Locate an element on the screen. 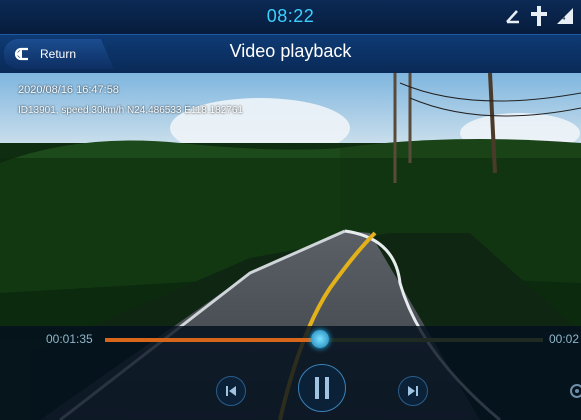 This screenshot has width=581, height=420. previous-button is located at coordinates (231, 391).